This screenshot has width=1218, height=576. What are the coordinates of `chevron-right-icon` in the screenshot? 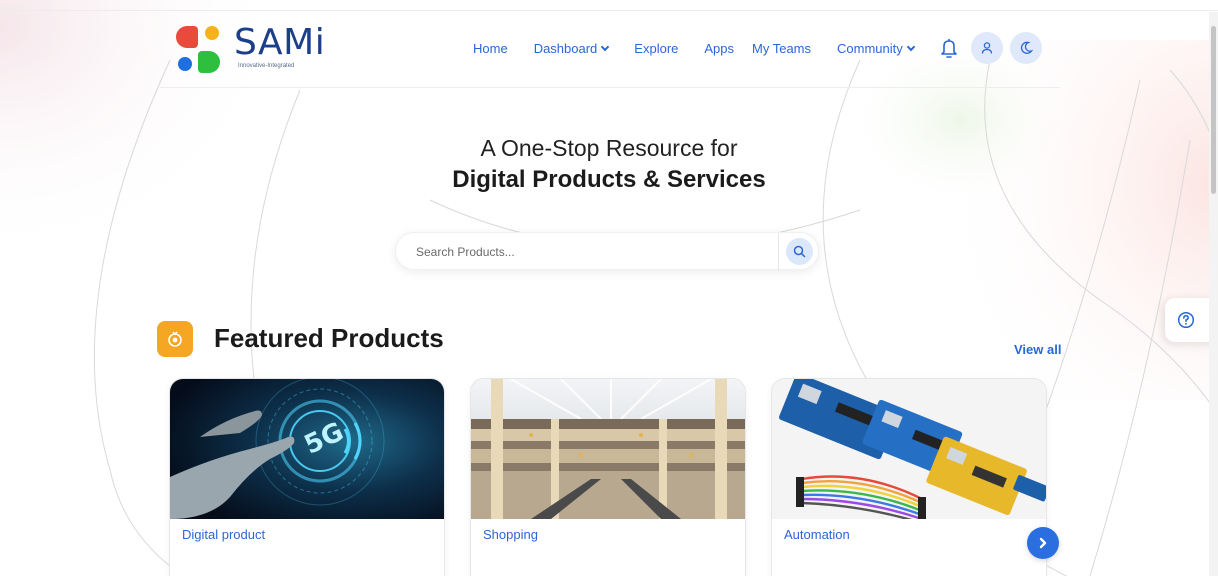 It's located at (1043, 543).